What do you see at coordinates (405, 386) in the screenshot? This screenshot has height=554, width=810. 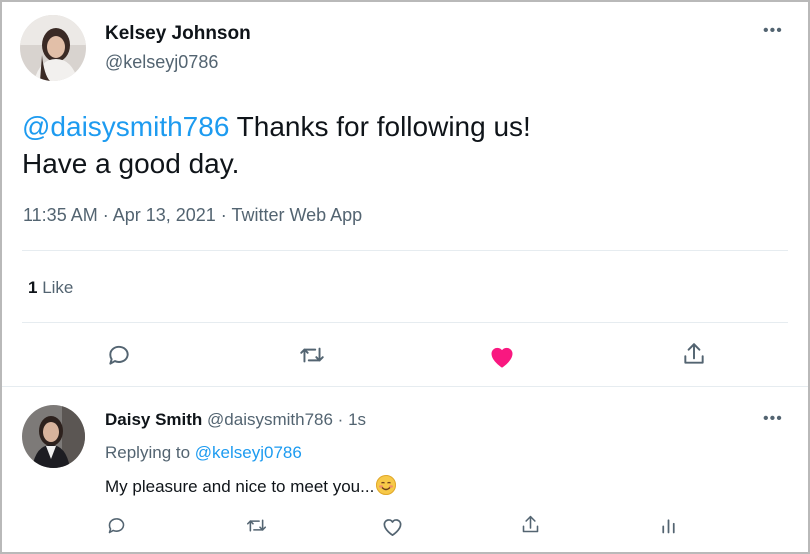 I see `section-divider` at bounding box center [405, 386].